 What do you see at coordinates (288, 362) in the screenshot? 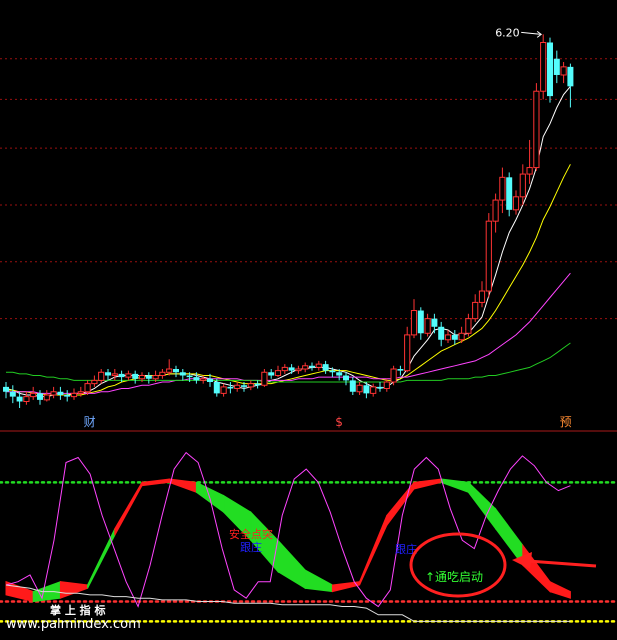
I see `moving-average-line` at bounding box center [288, 362].